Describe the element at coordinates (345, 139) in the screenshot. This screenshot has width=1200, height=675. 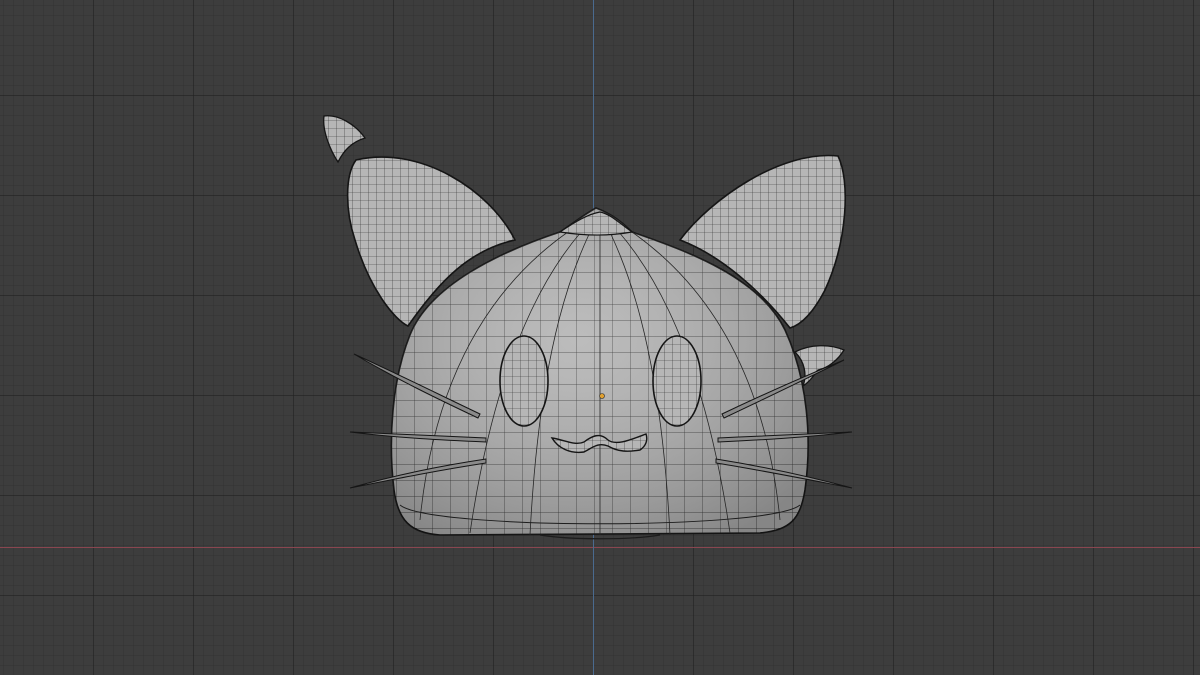
I see `left-ear-tip` at that location.